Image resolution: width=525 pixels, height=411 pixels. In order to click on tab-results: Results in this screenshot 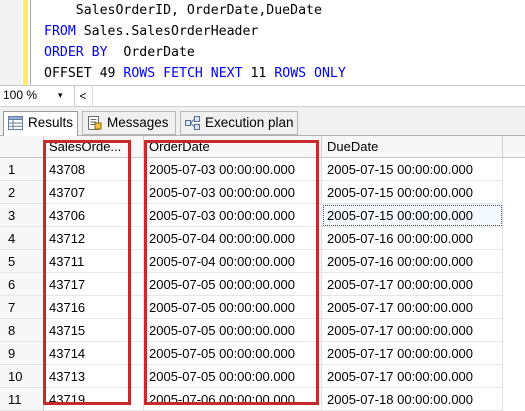, I will do `click(40, 123)`.